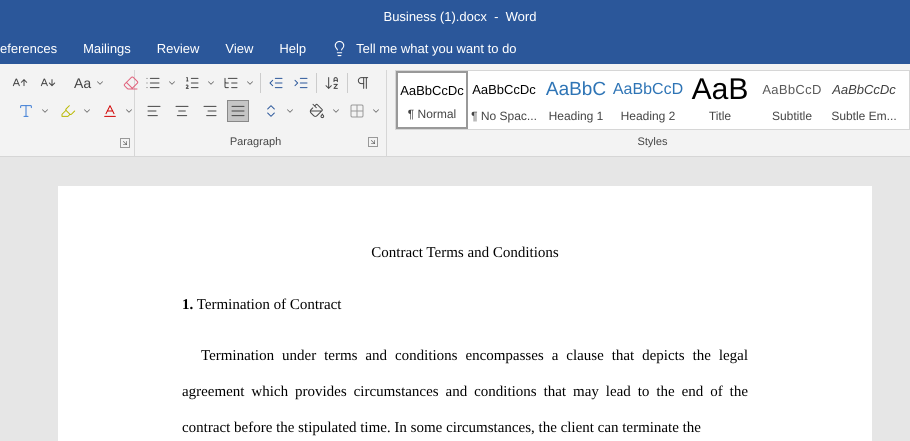  I want to click on align-center-icon, so click(182, 111).